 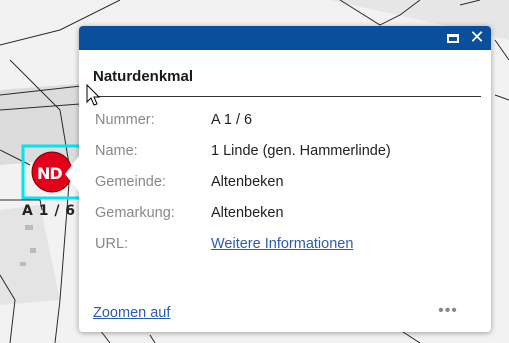 I want to click on title-divider, so click(x=287, y=96).